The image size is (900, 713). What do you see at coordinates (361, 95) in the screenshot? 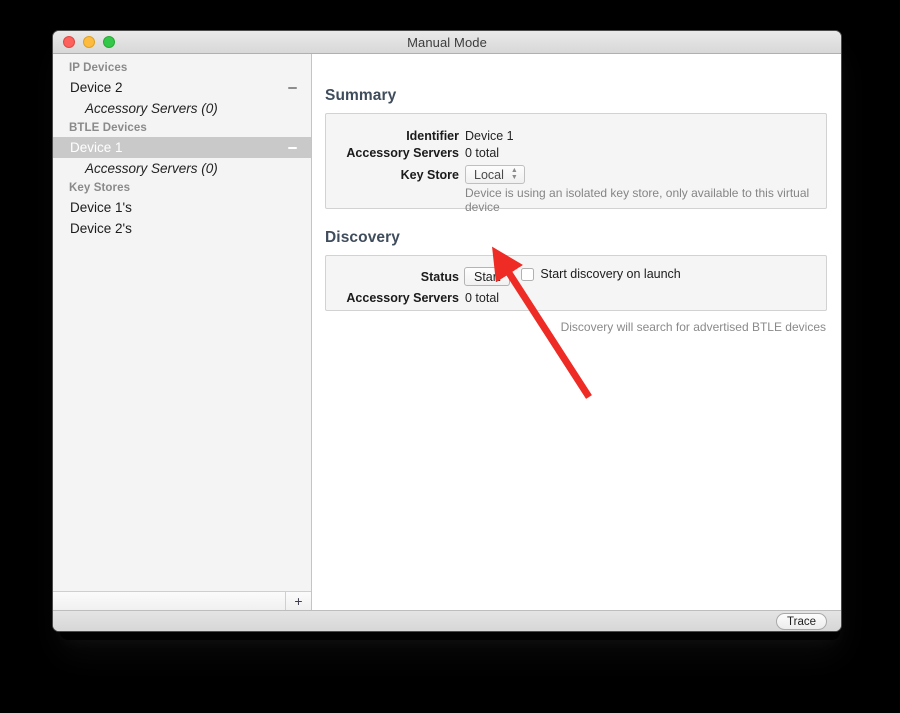
I see `summary-heading: Summary` at bounding box center [361, 95].